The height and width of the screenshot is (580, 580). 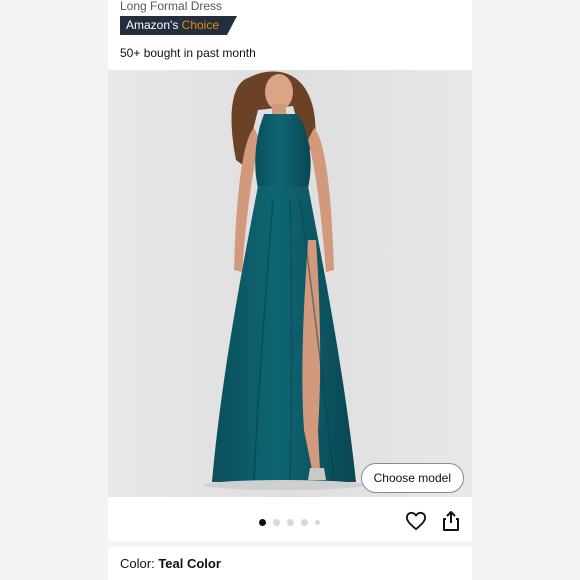 What do you see at coordinates (188, 53) in the screenshot?
I see `bought-count-text: 50+ bought in past month` at bounding box center [188, 53].